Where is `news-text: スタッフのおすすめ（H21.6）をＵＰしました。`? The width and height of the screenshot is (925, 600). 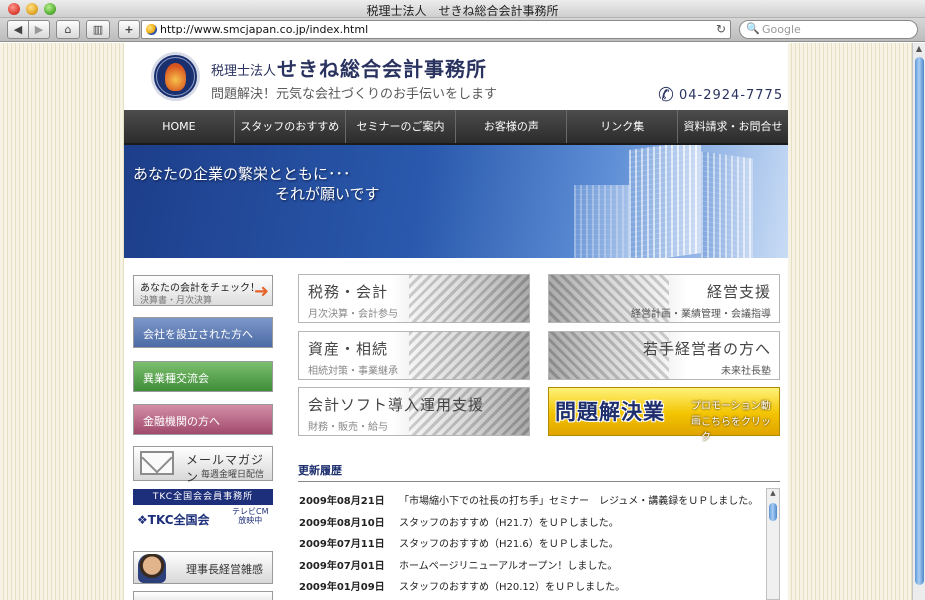
news-text: スタッフのおすすめ（H21.6）をＵＰしました。 is located at coordinates (509, 542).